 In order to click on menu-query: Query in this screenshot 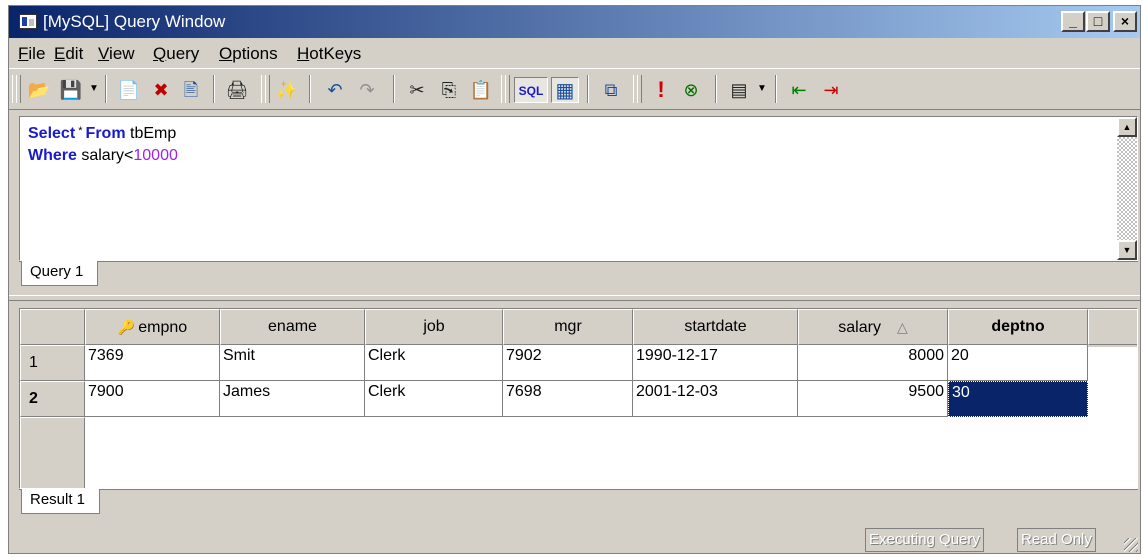, I will do `click(176, 54)`.